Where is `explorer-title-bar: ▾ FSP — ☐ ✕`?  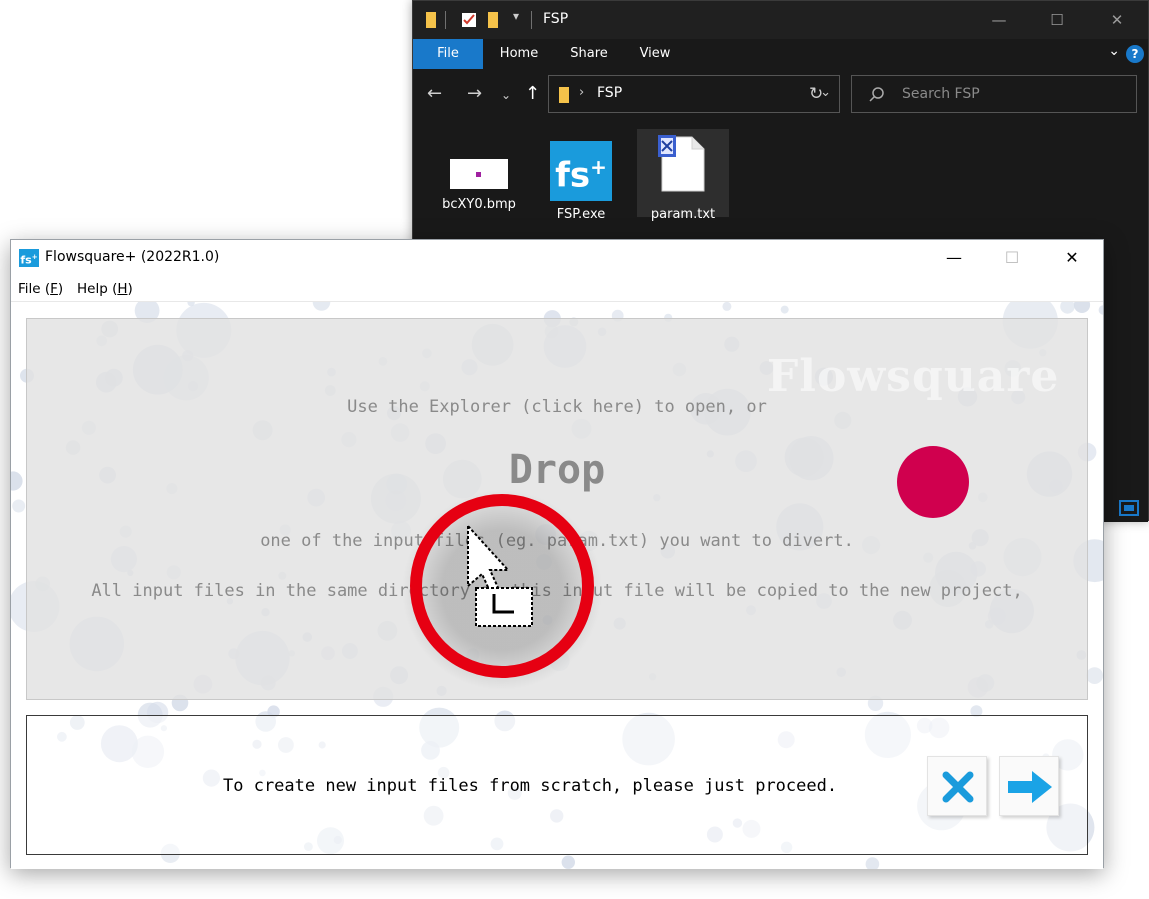
explorer-title-bar: ▾ FSP — ☐ ✕ is located at coordinates (780, 20).